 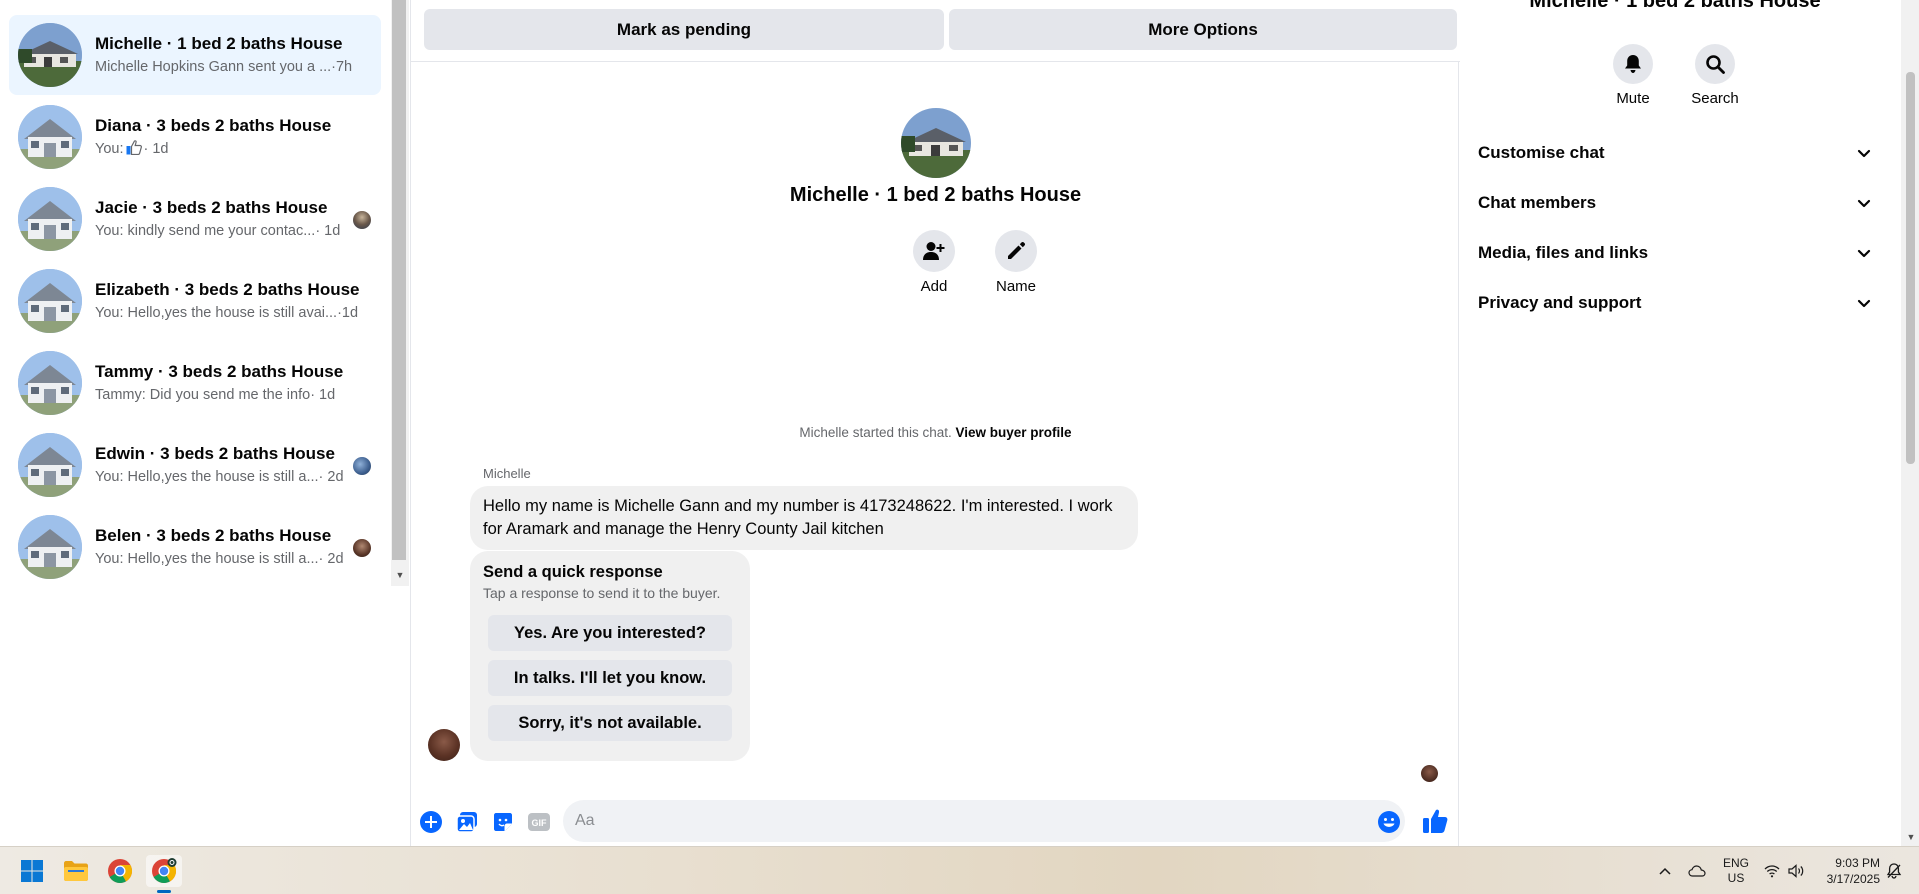 I want to click on search-label: Search, so click(x=1715, y=98).